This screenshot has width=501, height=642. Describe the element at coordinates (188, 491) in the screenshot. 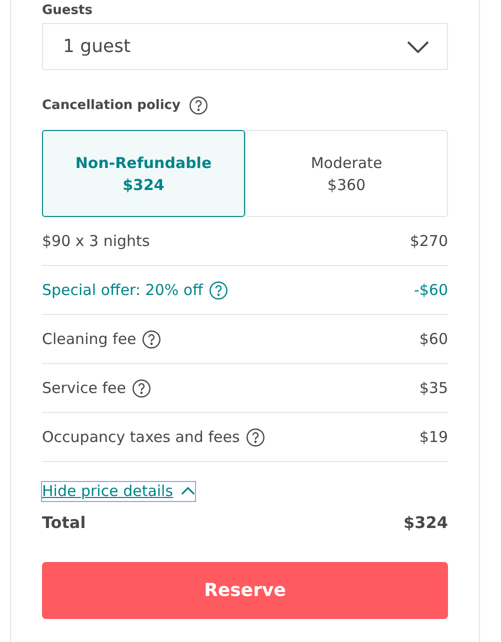

I see `chevron-up-icon` at that location.